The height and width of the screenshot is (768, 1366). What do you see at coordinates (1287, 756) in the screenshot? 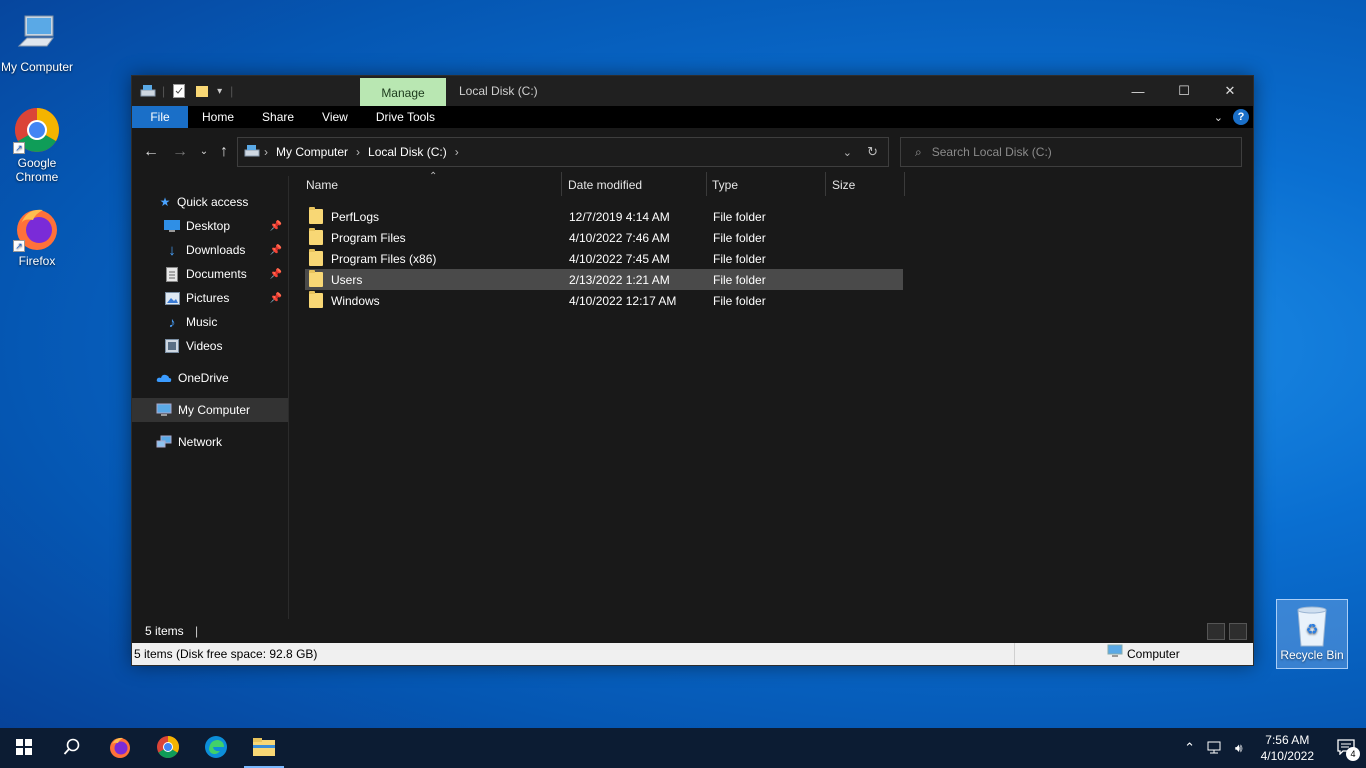
I see `clock-date: 4/10/2022` at bounding box center [1287, 756].